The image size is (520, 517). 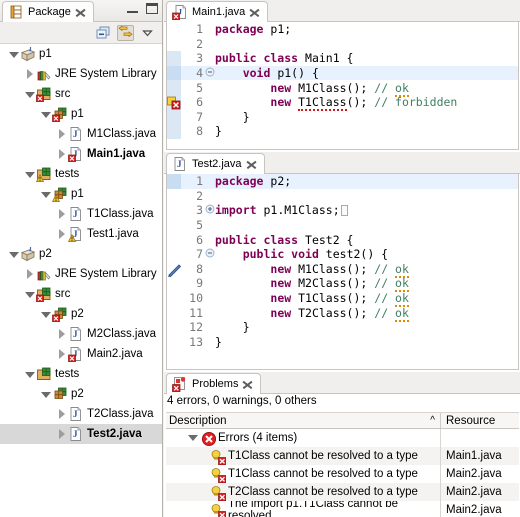 I want to click on code-line: 12 }, so click(x=342, y=327).